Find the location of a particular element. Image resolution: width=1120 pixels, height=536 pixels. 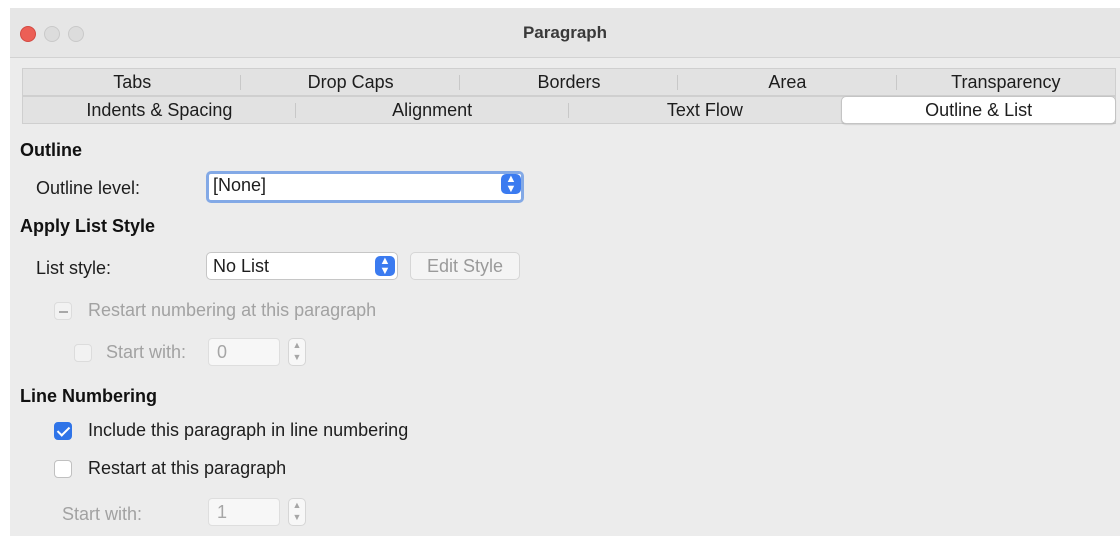

list-start-with-stepper: ▲ ▼ is located at coordinates (297, 352).